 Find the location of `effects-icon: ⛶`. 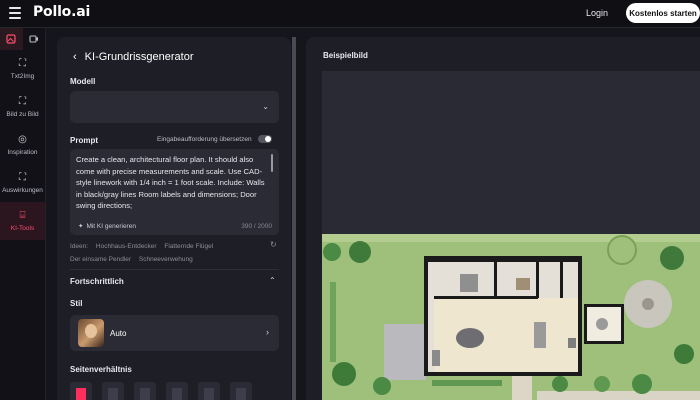

effects-icon: ⛶ is located at coordinates (22, 177).